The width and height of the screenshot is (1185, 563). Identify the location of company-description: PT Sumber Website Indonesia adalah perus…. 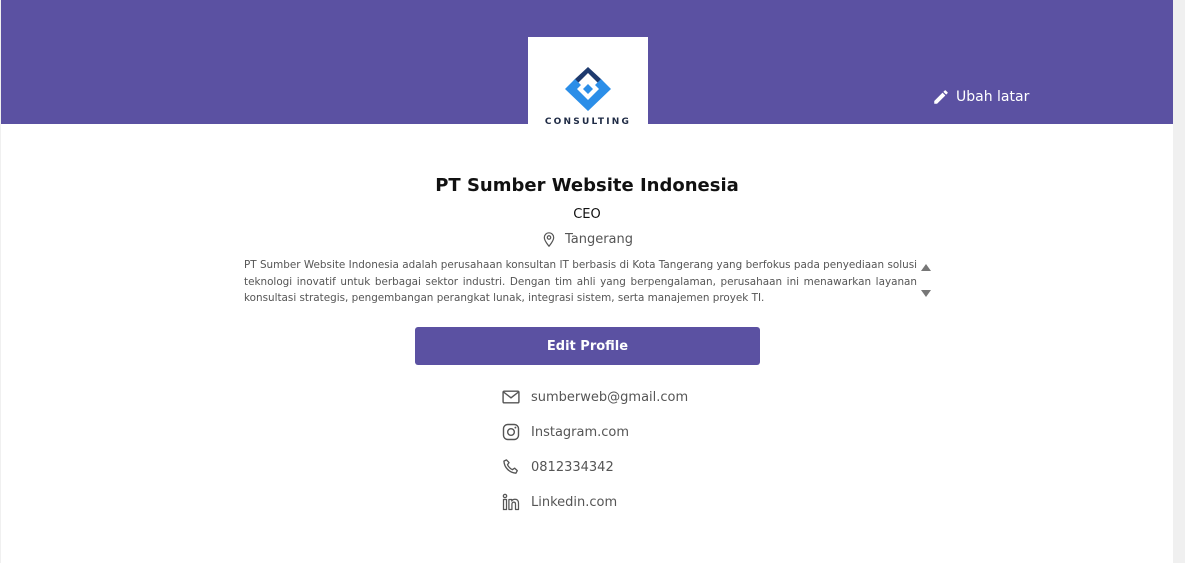
(580, 281).